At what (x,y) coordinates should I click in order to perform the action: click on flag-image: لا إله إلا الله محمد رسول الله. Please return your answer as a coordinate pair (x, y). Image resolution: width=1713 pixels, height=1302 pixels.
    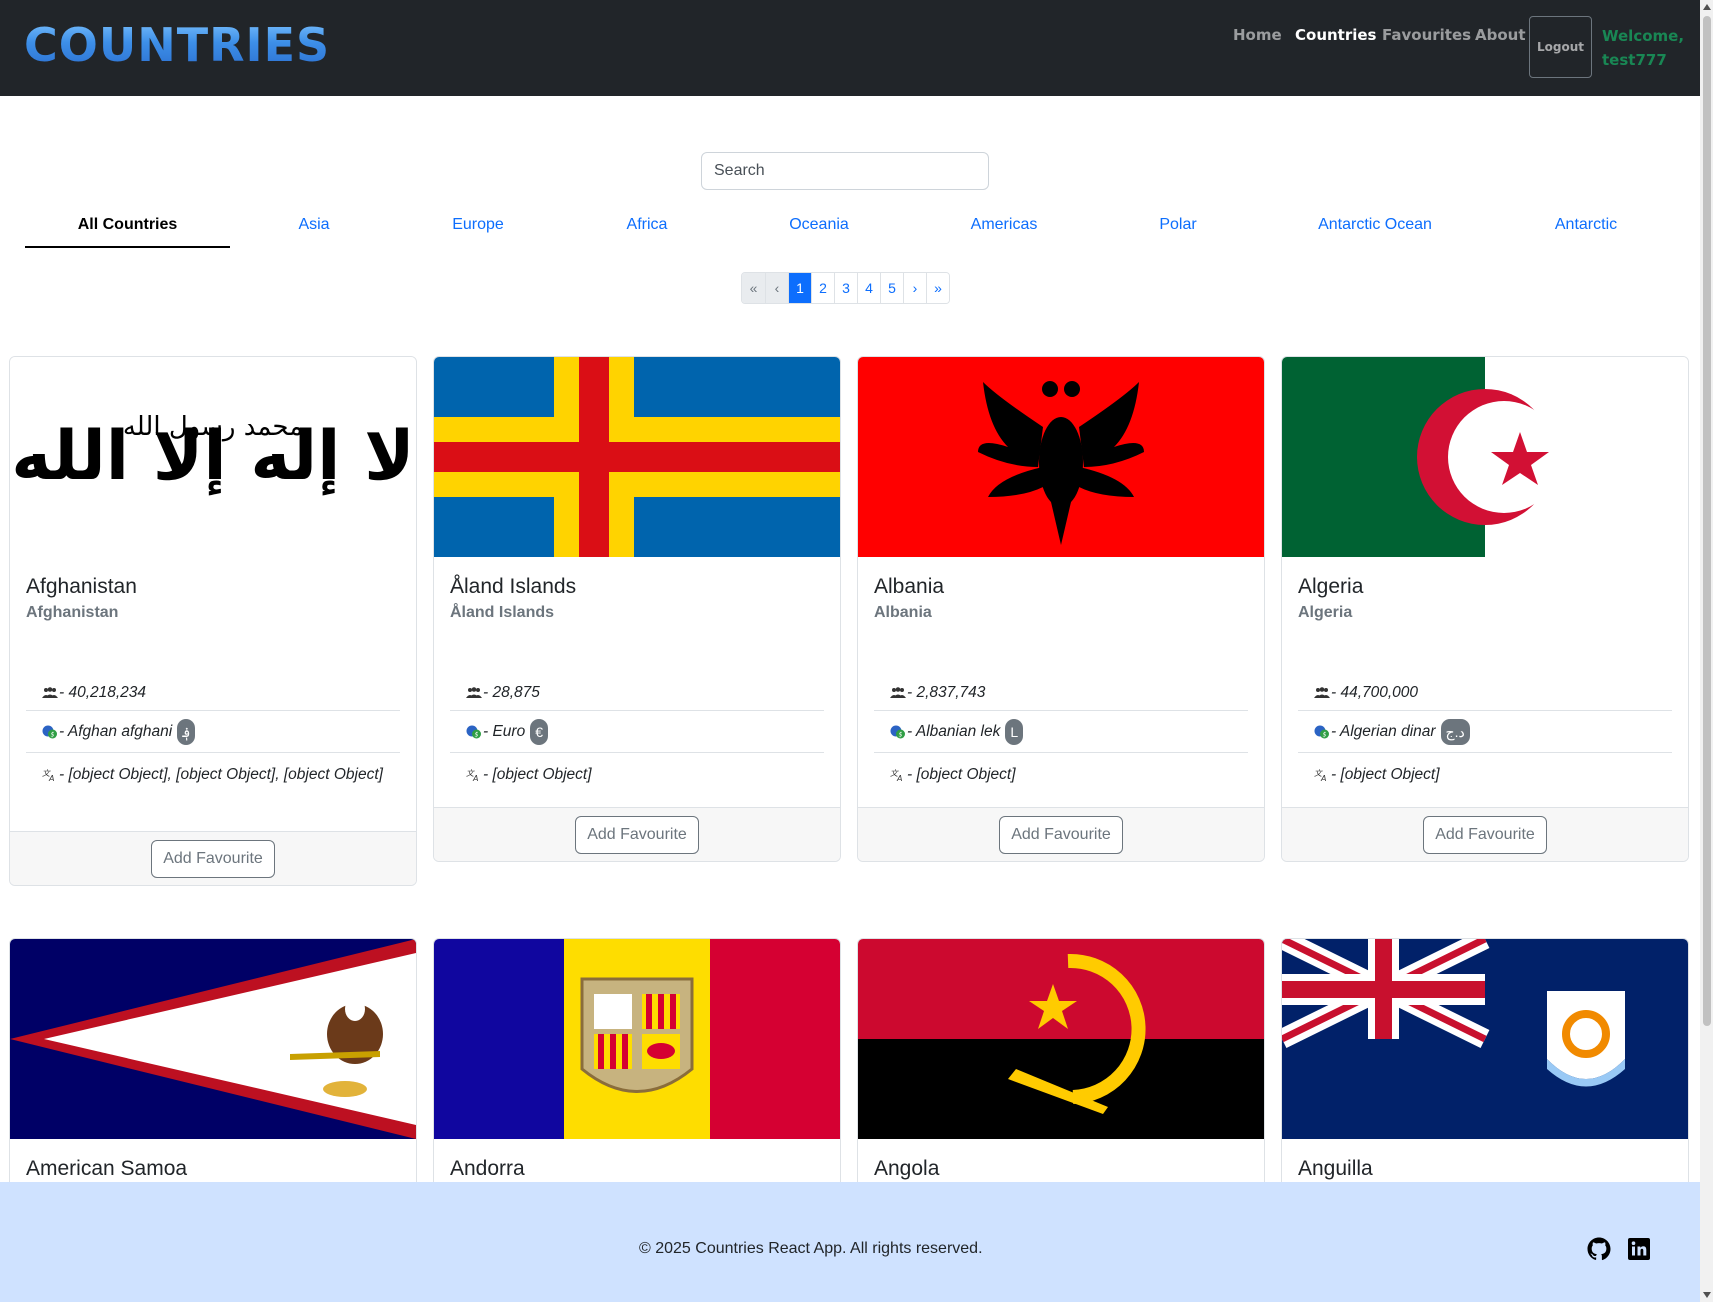
    Looking at the image, I should click on (213, 457).